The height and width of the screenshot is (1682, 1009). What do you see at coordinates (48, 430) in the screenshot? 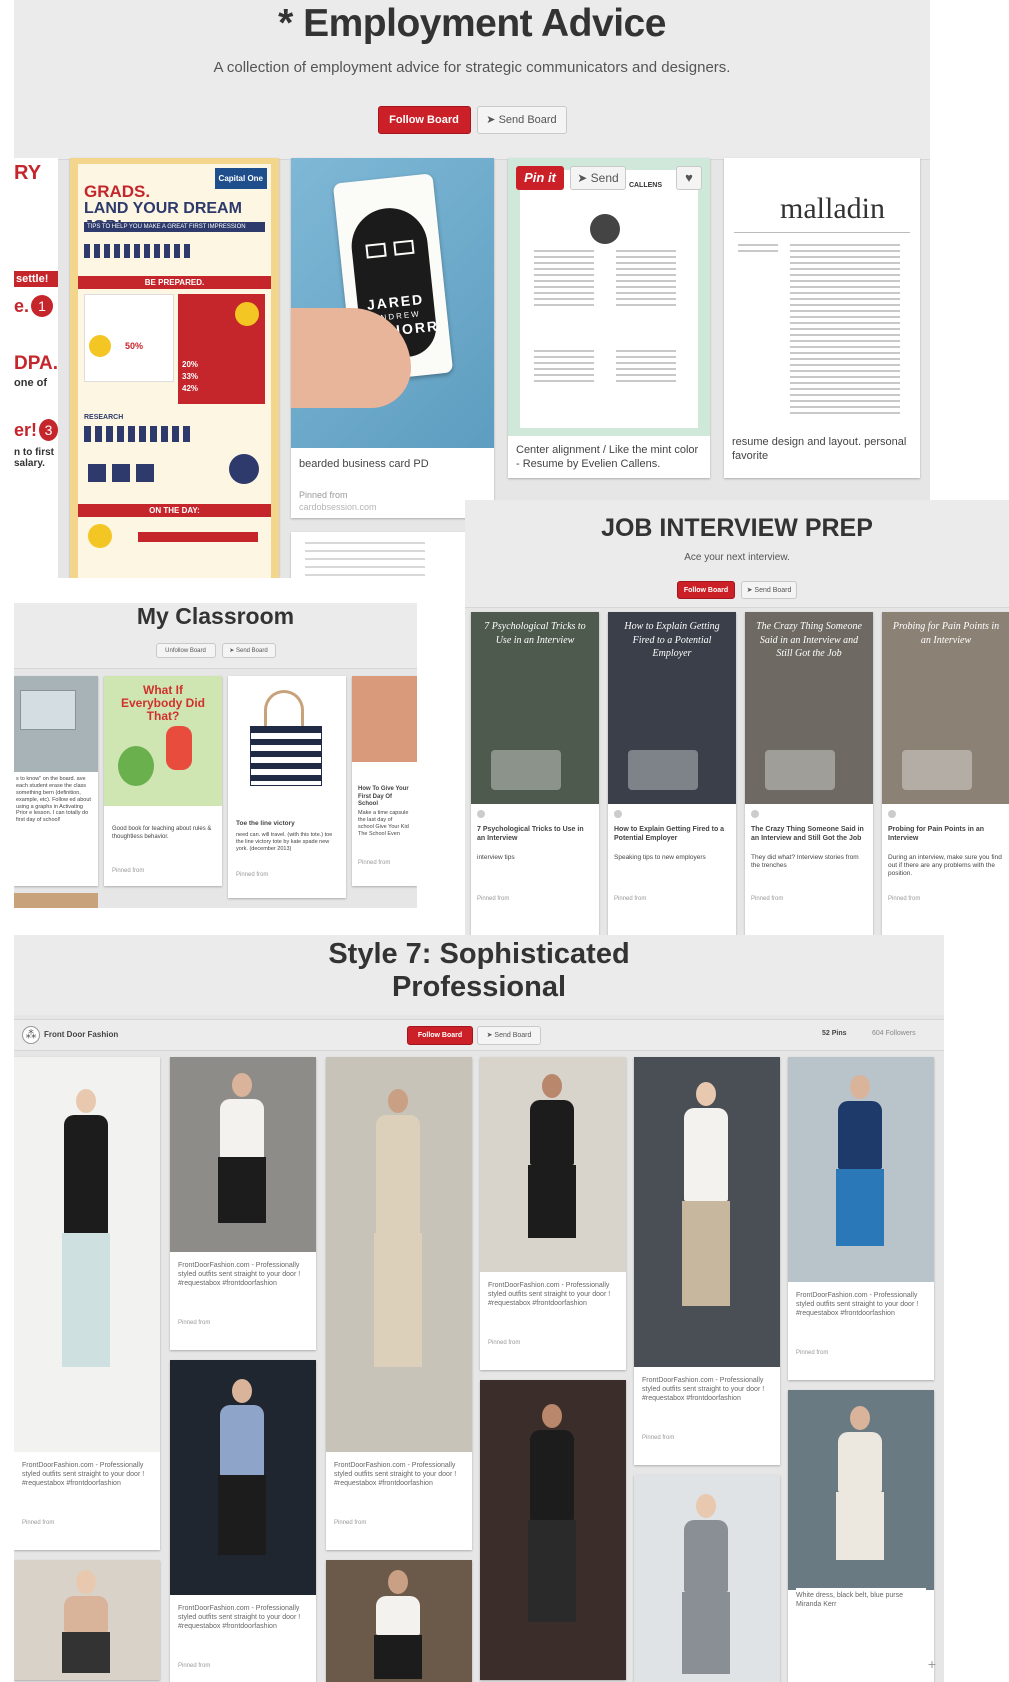
I see `fragment-number: 3` at bounding box center [48, 430].